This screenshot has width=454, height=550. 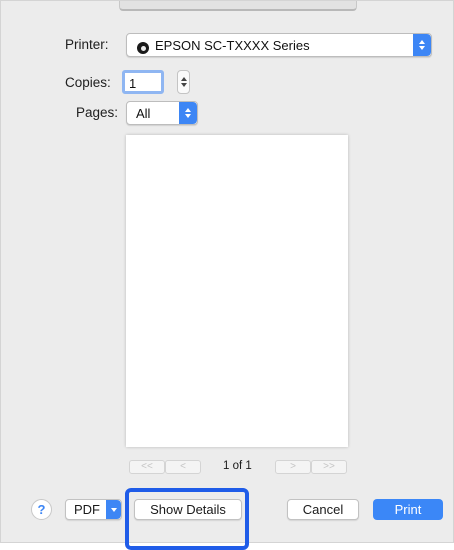 What do you see at coordinates (97, 112) in the screenshot?
I see `pages-label: Pages:` at bounding box center [97, 112].